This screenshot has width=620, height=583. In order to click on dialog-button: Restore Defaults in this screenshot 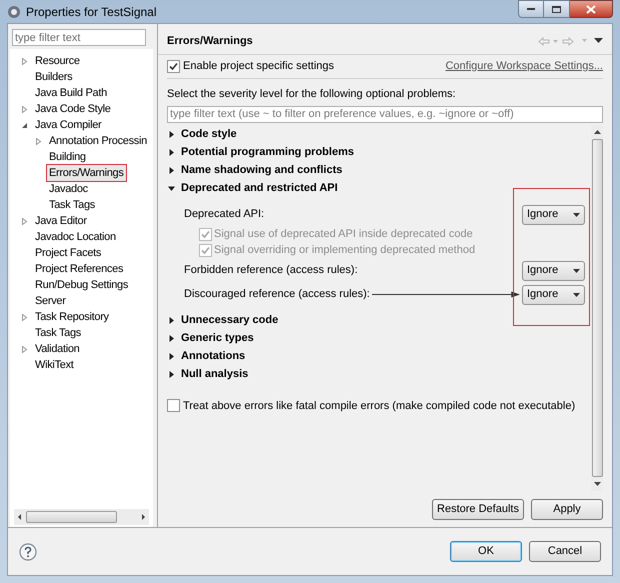, I will do `click(478, 509)`.